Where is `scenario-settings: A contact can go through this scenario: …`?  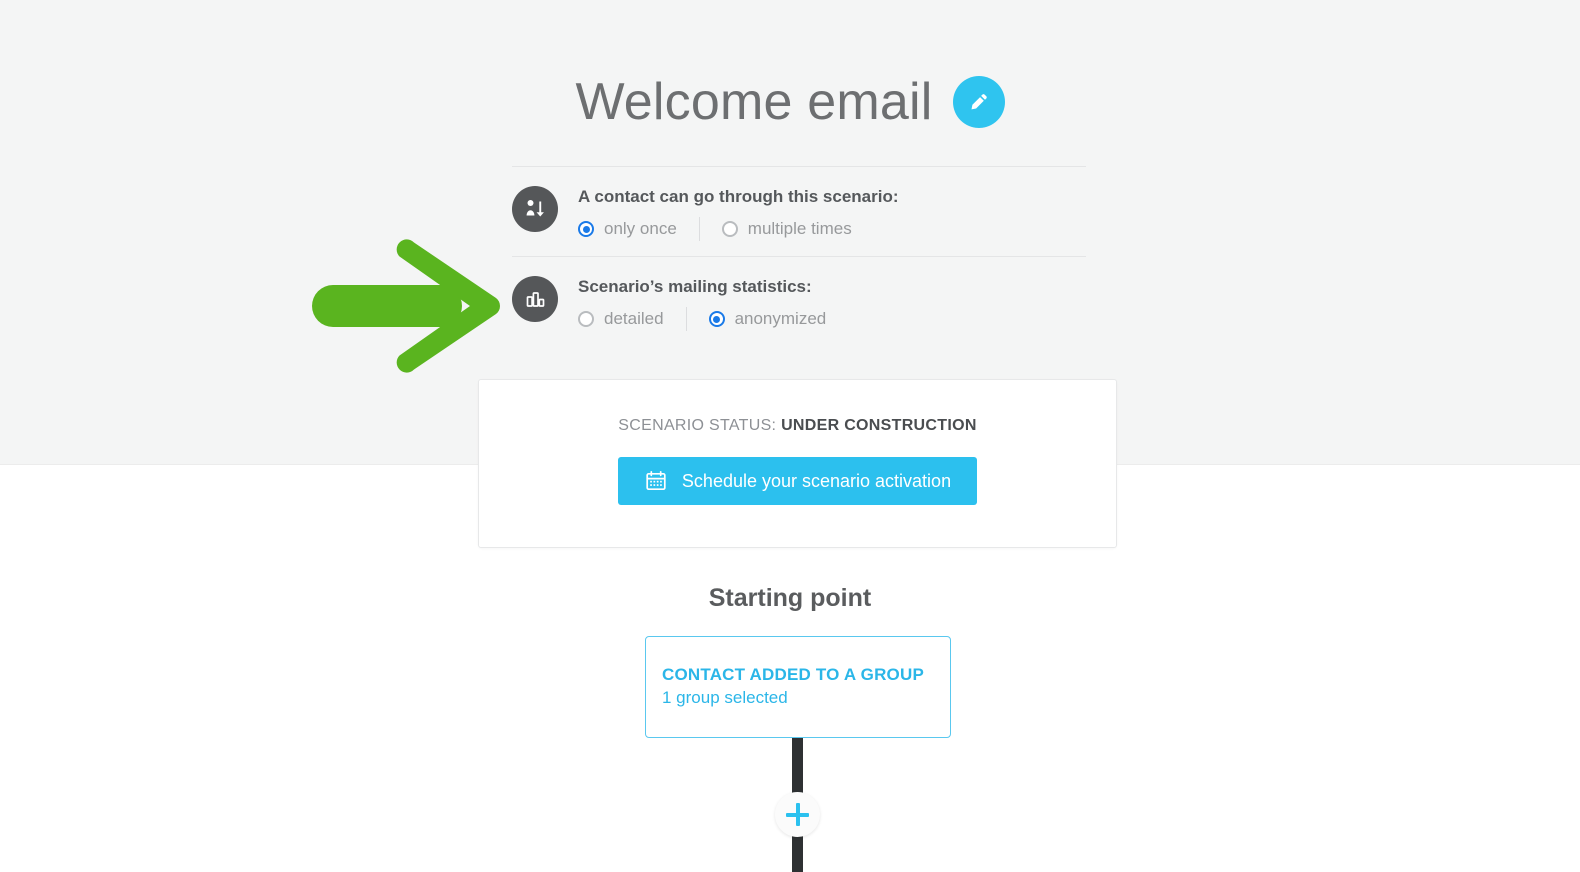
scenario-settings: A contact can go through this scenario: … is located at coordinates (799, 256).